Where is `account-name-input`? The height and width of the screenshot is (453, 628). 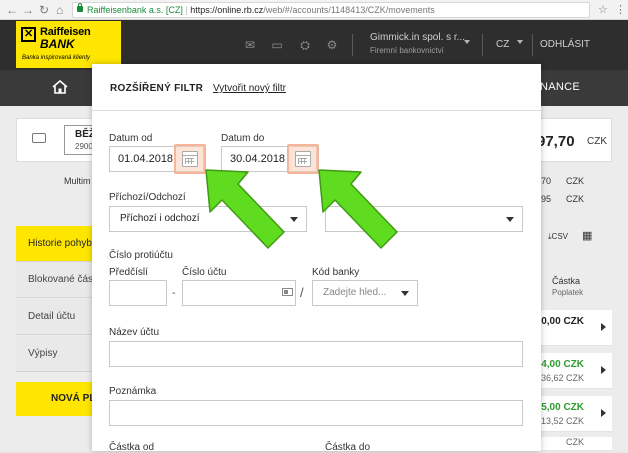
account-name-input is located at coordinates (316, 354).